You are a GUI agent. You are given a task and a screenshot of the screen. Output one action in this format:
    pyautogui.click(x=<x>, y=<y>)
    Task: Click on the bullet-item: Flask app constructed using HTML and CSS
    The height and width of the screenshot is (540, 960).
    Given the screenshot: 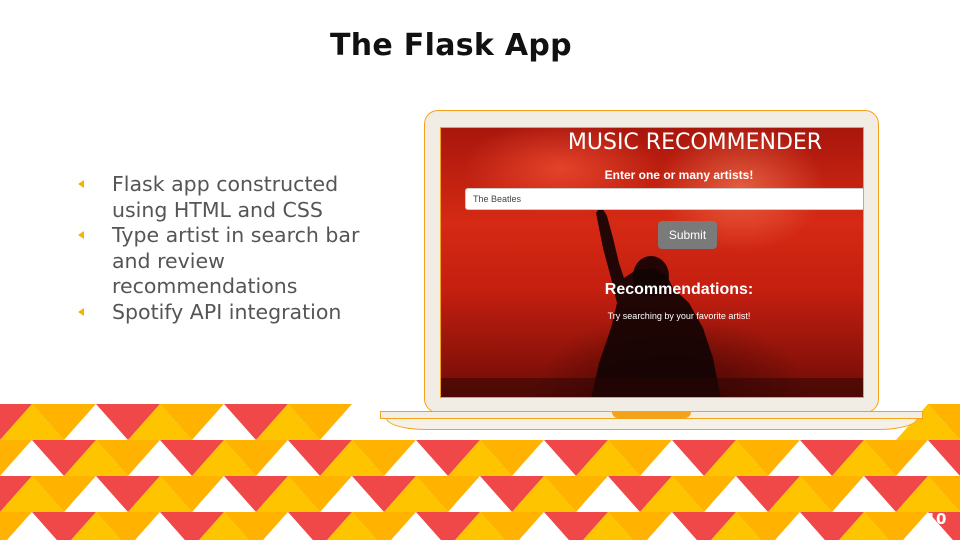 What is the action you would take?
    pyautogui.click(x=228, y=197)
    